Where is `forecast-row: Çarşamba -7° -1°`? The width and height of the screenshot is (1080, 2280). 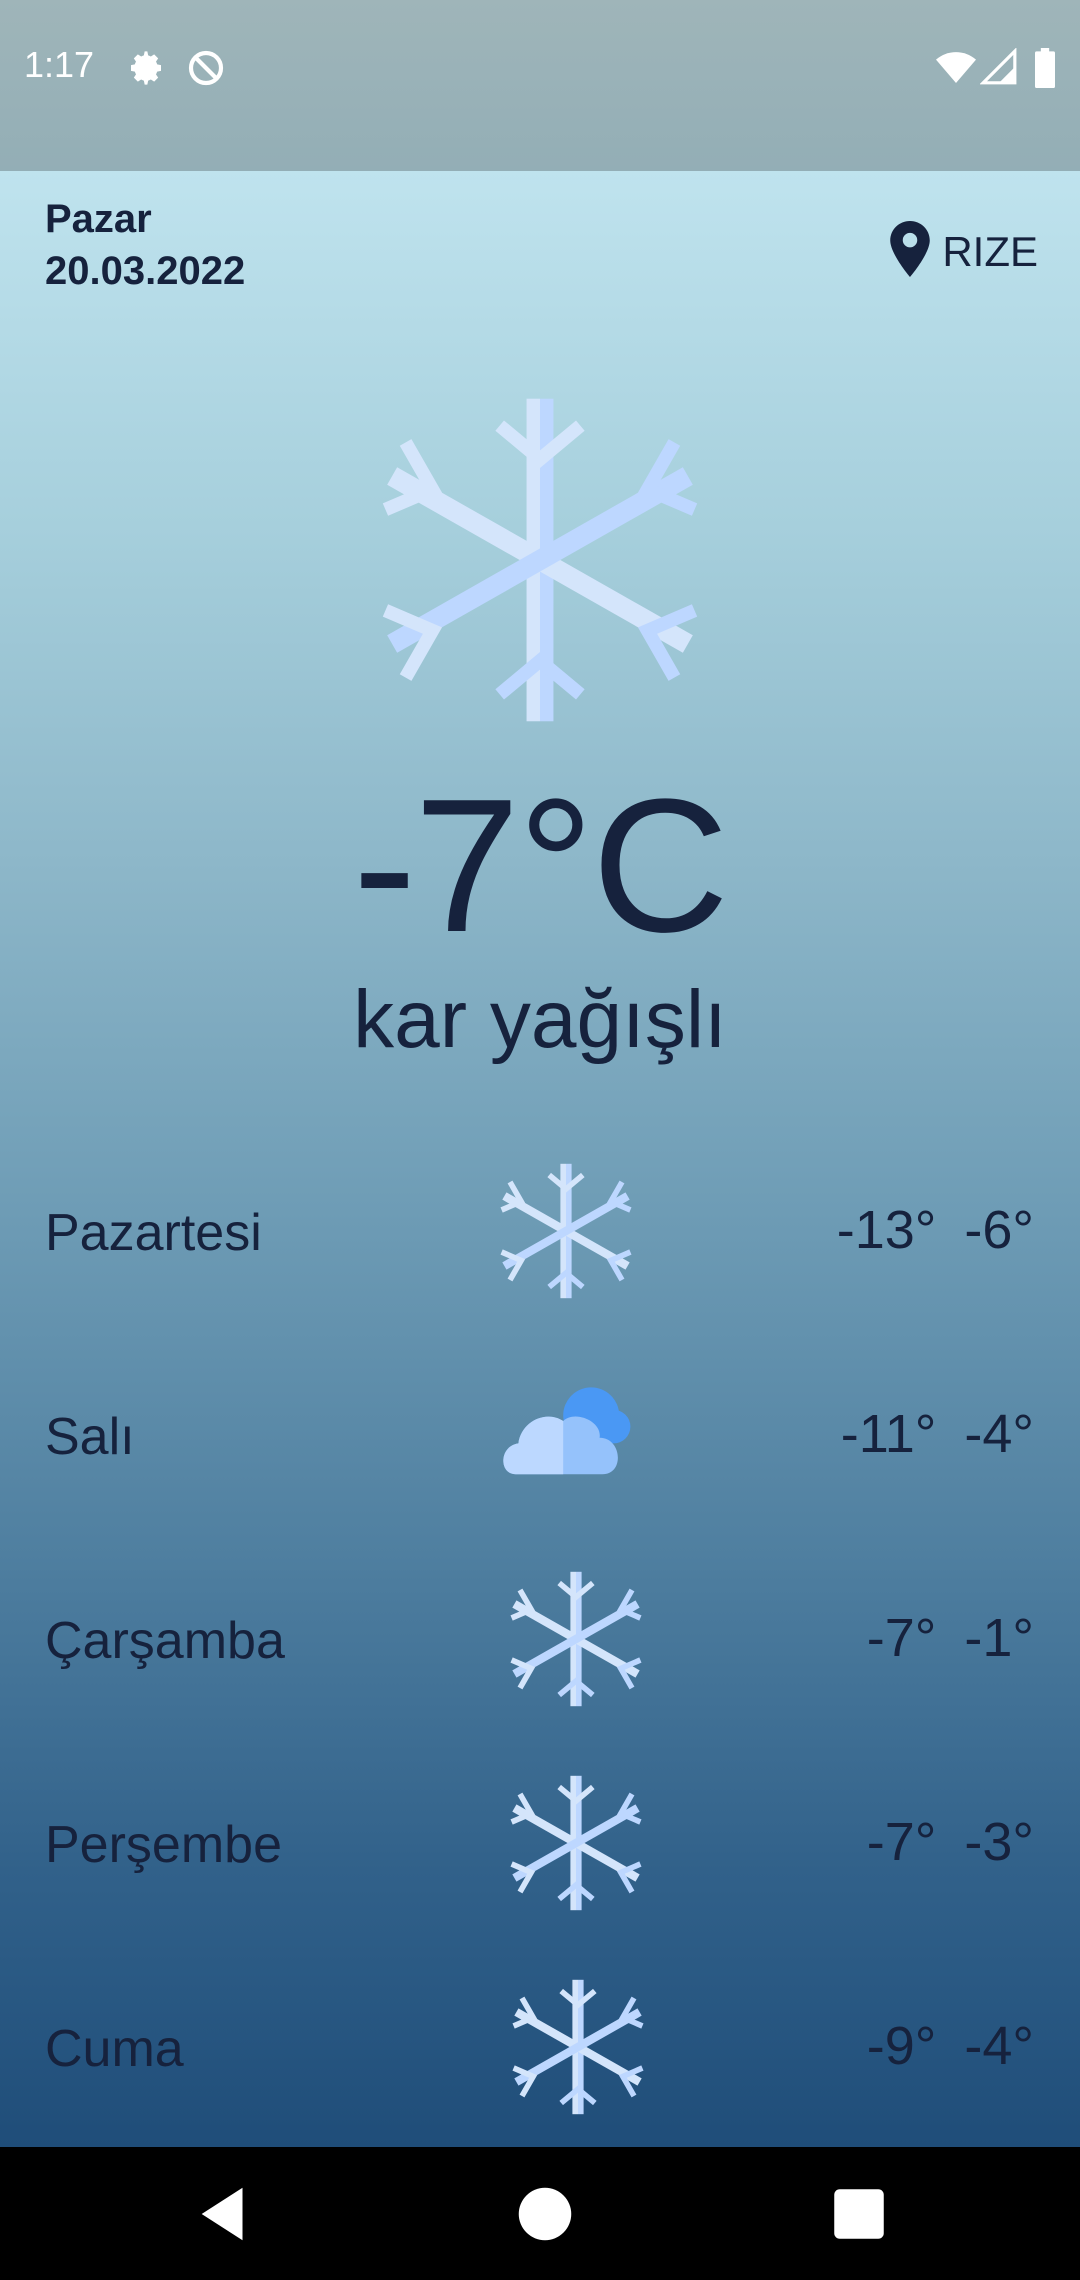
forecast-row: Çarşamba -7° -1° is located at coordinates (540, 1671).